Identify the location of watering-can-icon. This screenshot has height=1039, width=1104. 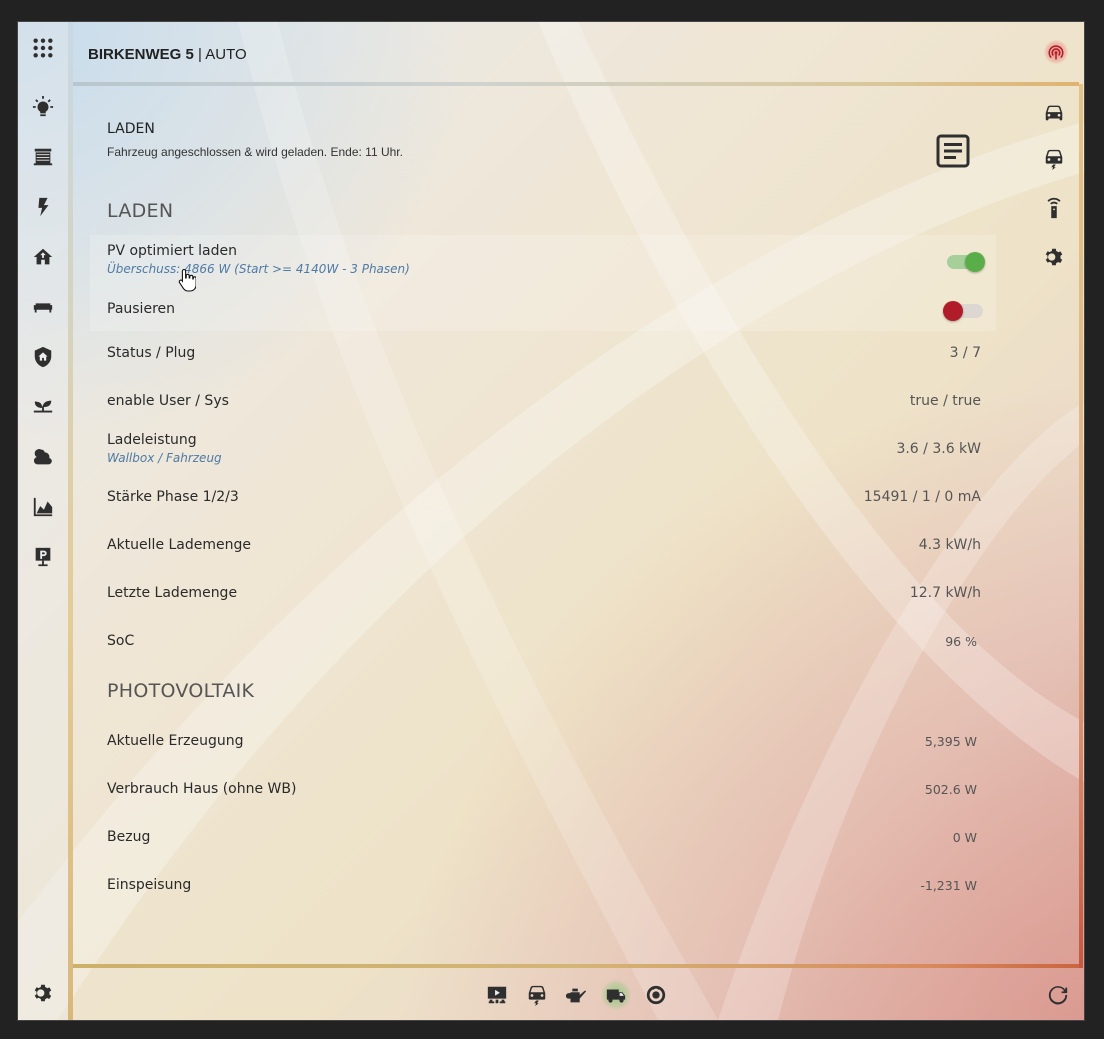
(576, 995).